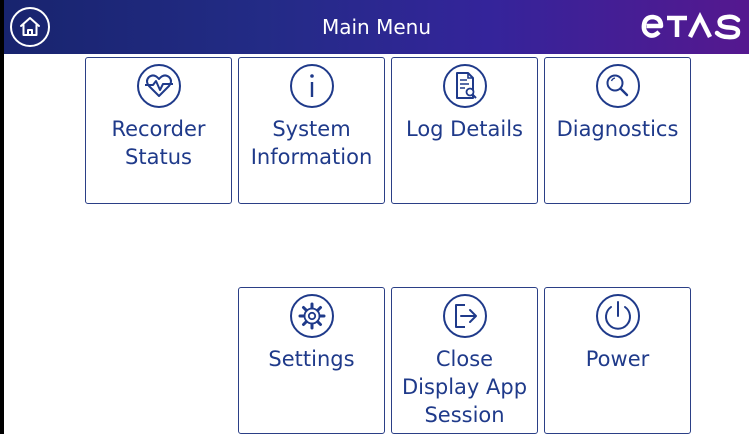  I want to click on tile-label: Power, so click(617, 359).